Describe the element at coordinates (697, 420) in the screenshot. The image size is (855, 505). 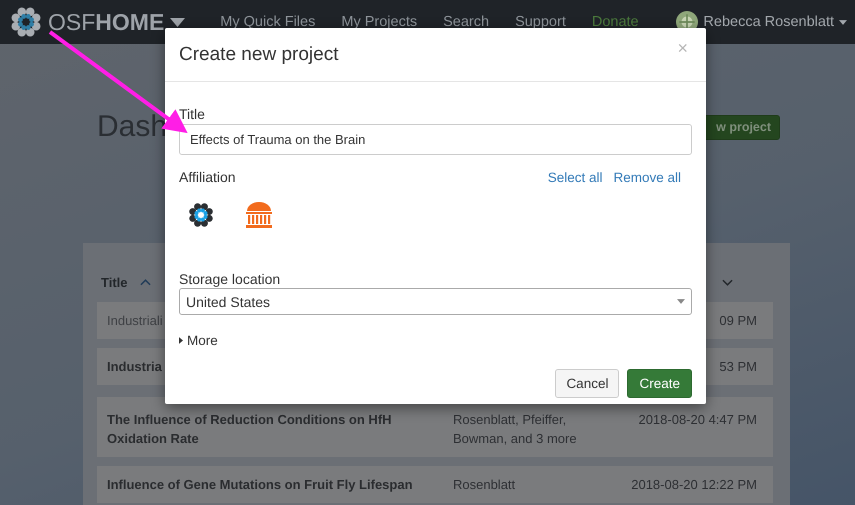
I see `modified-date: 2018-08-20 4:47 PM` at that location.